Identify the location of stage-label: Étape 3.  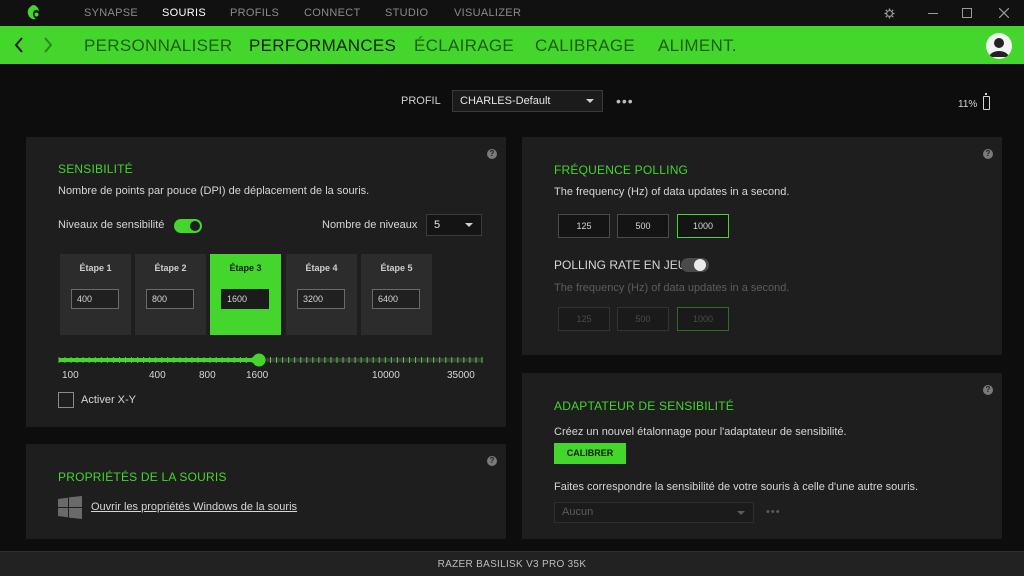
(245, 268).